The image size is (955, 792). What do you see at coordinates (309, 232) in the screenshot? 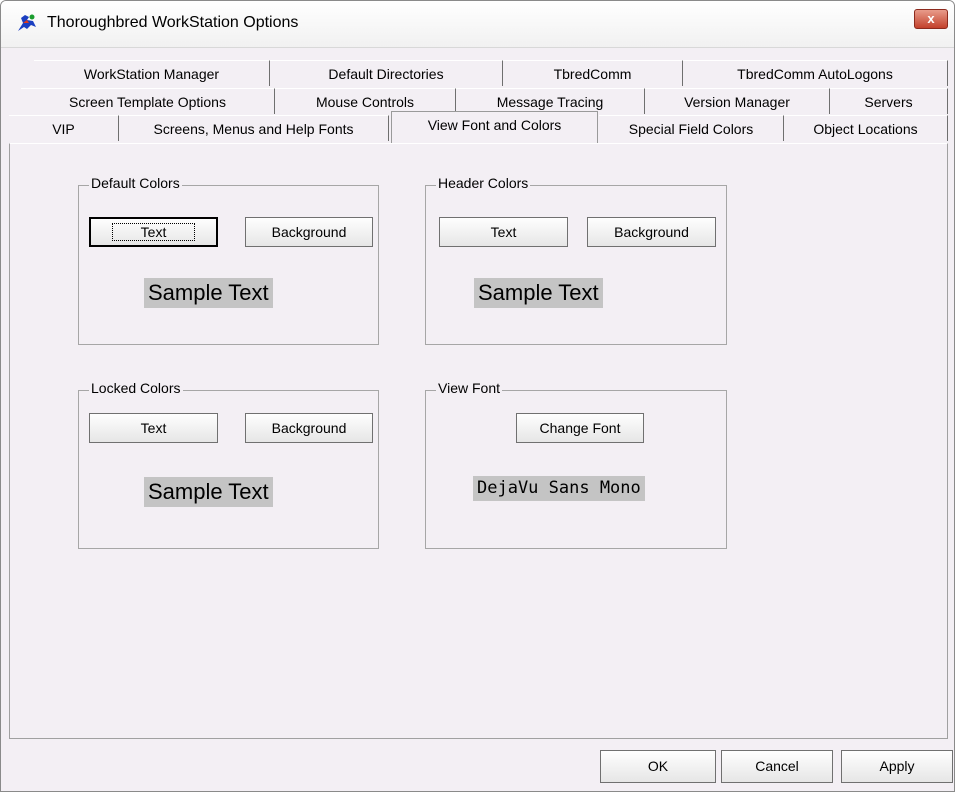
I see `default-background-button: Background` at bounding box center [309, 232].